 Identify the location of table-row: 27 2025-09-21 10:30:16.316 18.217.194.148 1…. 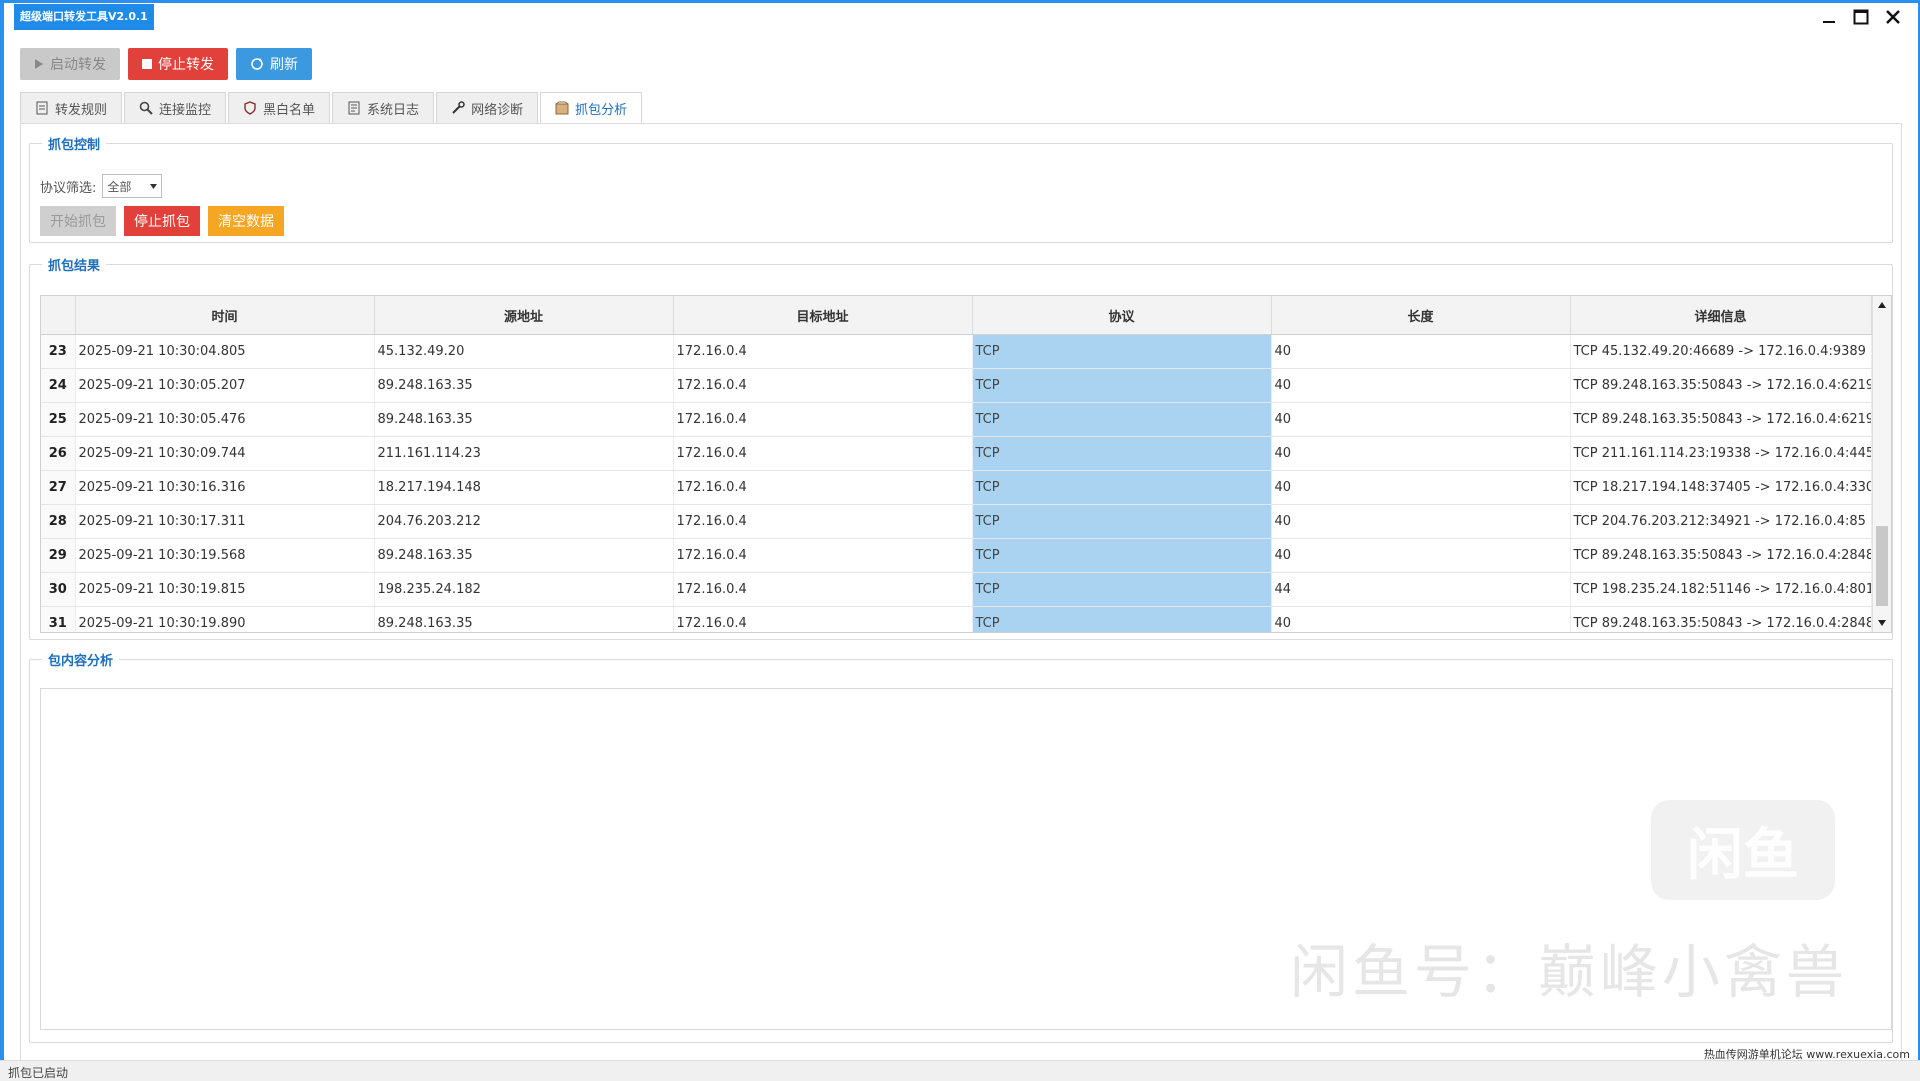
(956, 487).